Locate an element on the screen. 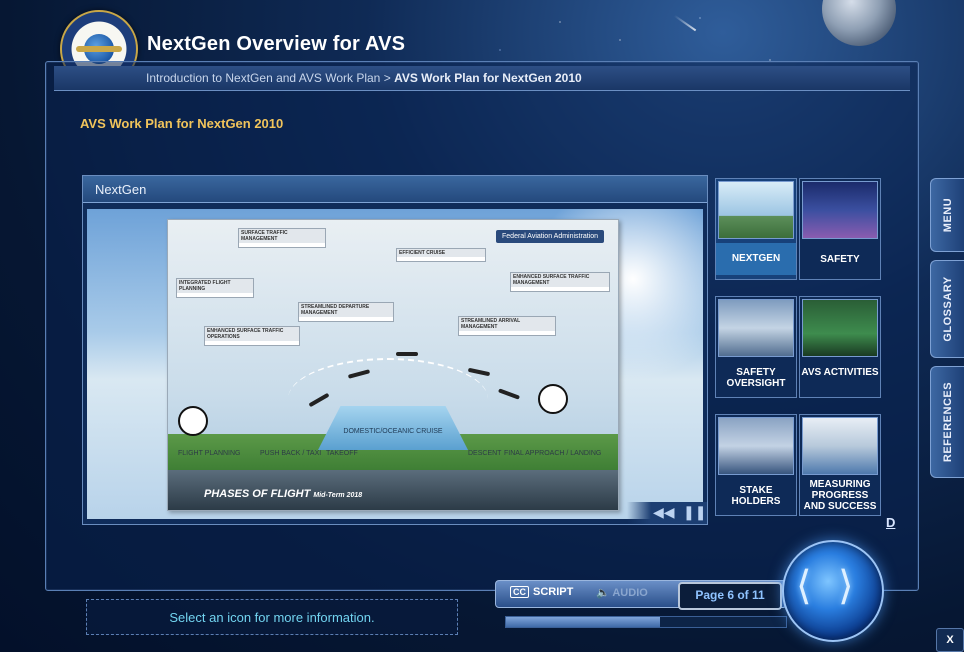 The image size is (964, 652). tile-safety-oversight: SAFETY OVERSIGHT is located at coordinates (756, 347).